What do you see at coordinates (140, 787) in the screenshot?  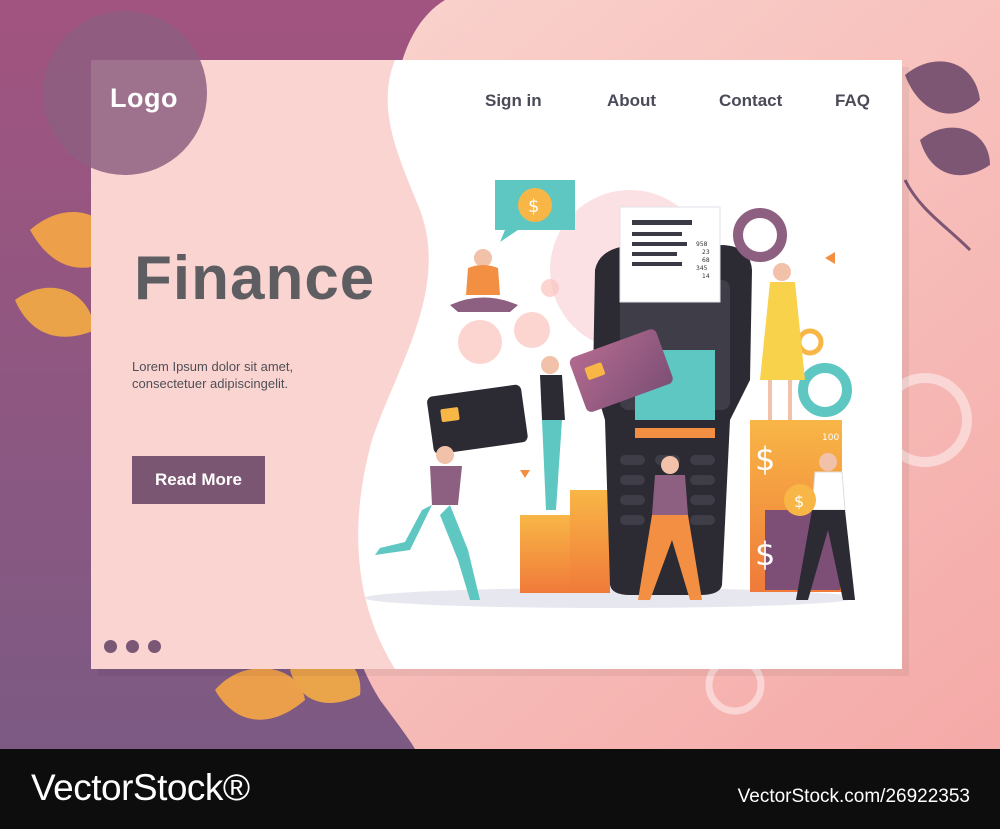 I see `watermark-brand: VectorStock®` at bounding box center [140, 787].